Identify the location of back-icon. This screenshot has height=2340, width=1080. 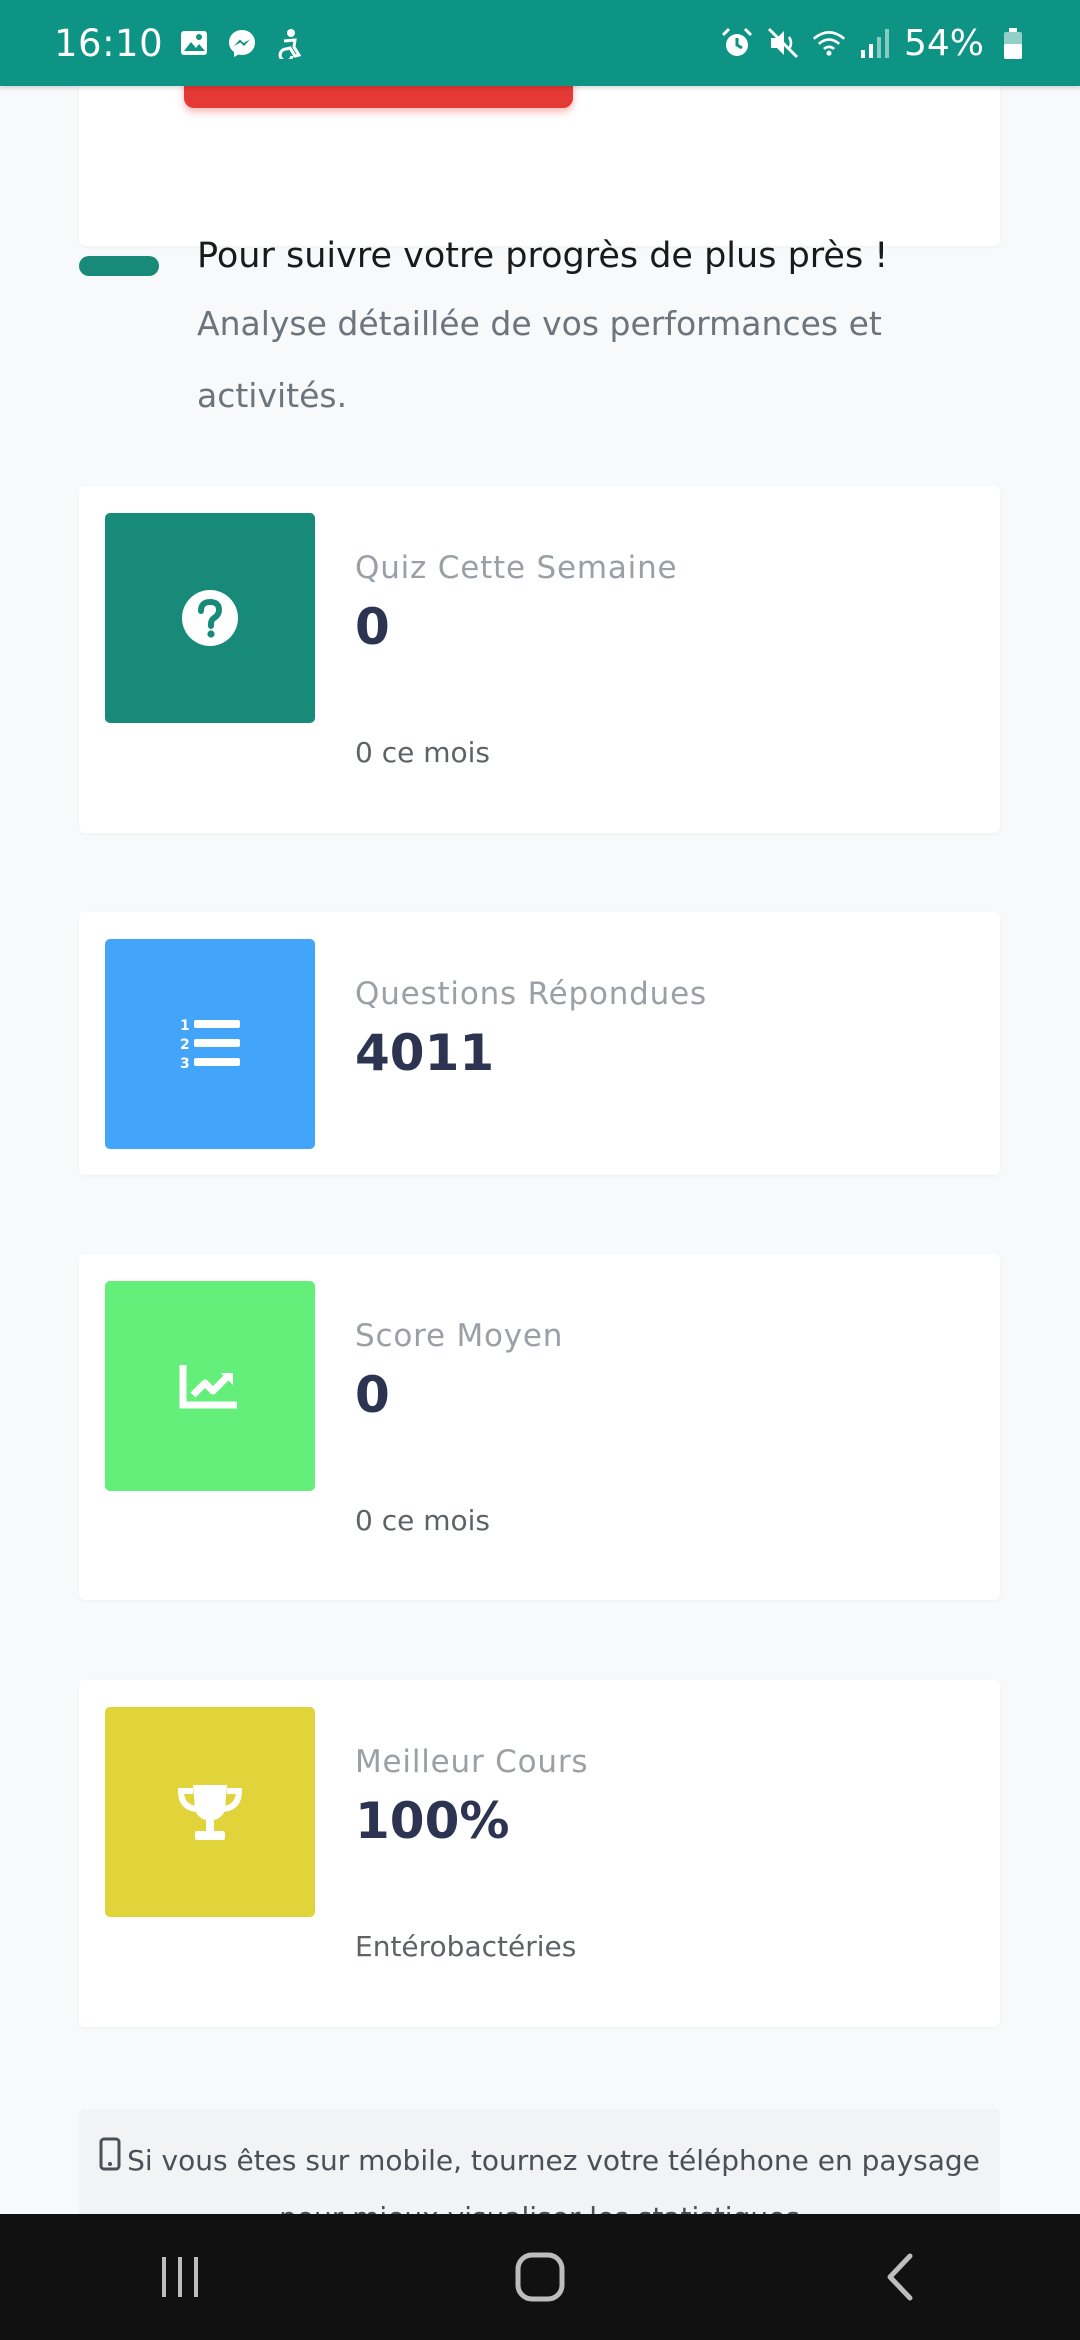
(900, 2277).